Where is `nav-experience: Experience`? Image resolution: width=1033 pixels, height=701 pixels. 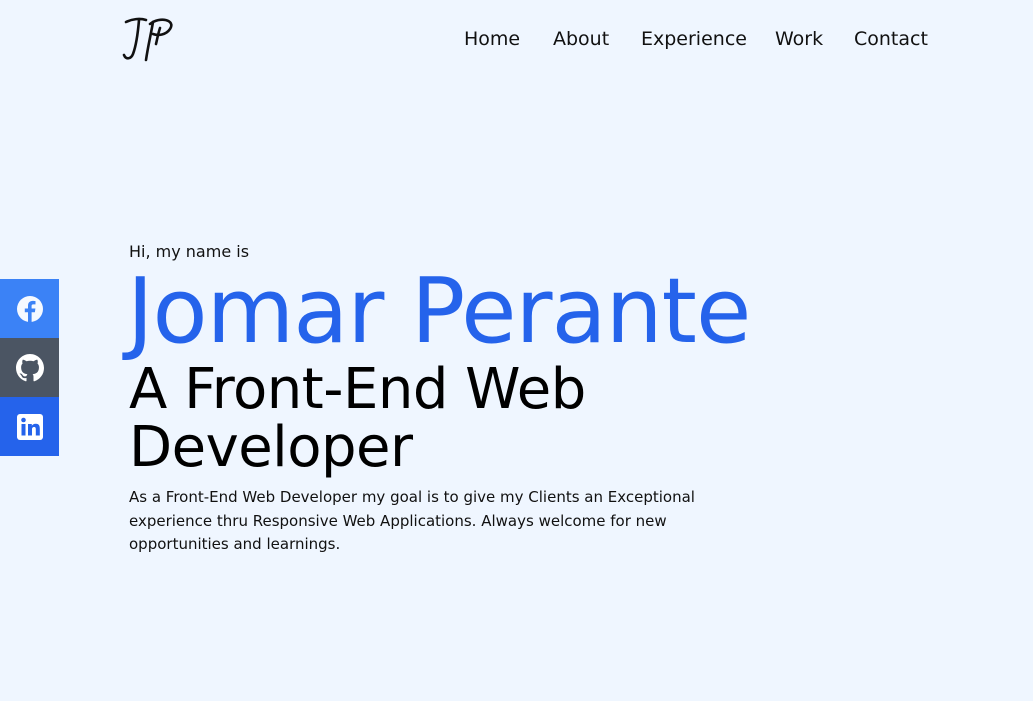 nav-experience: Experience is located at coordinates (694, 39).